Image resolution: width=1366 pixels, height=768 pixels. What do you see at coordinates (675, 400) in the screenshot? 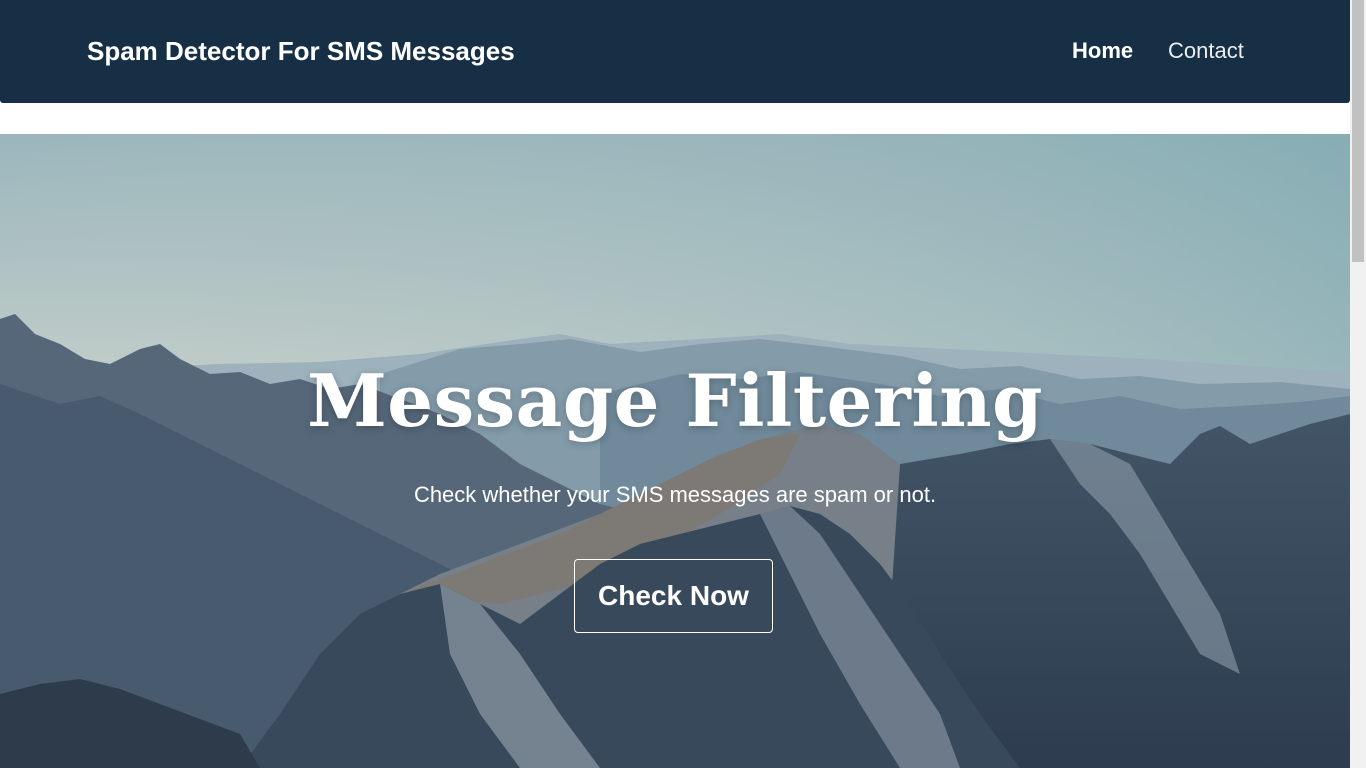
I see `hero-title: Message Filtering` at bounding box center [675, 400].